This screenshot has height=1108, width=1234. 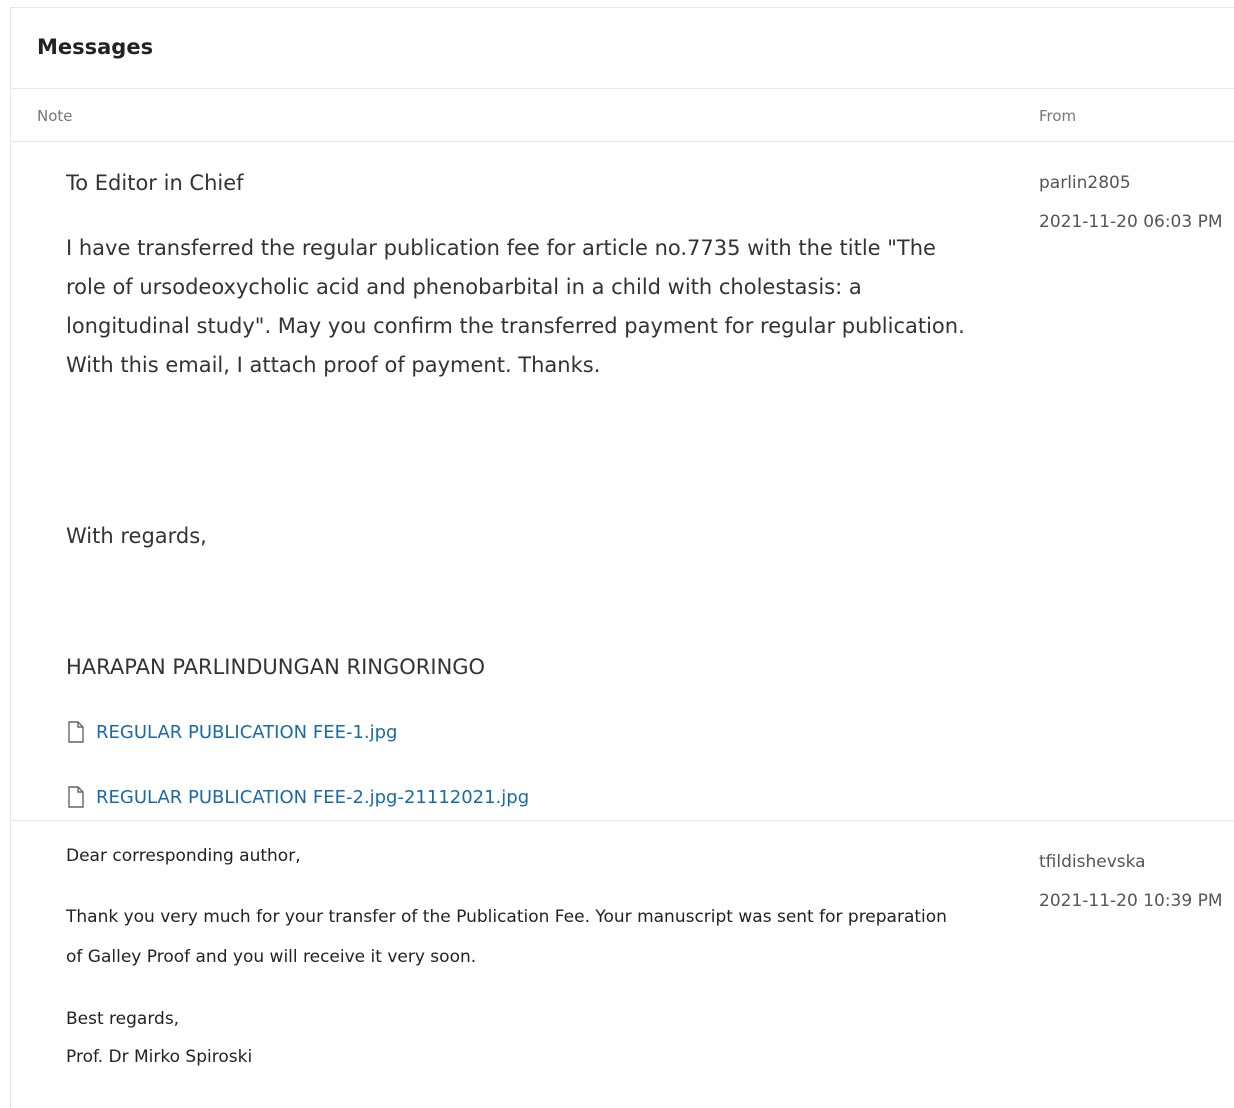 What do you see at coordinates (516, 536) in the screenshot?
I see `message-closing-block: With regards,` at bounding box center [516, 536].